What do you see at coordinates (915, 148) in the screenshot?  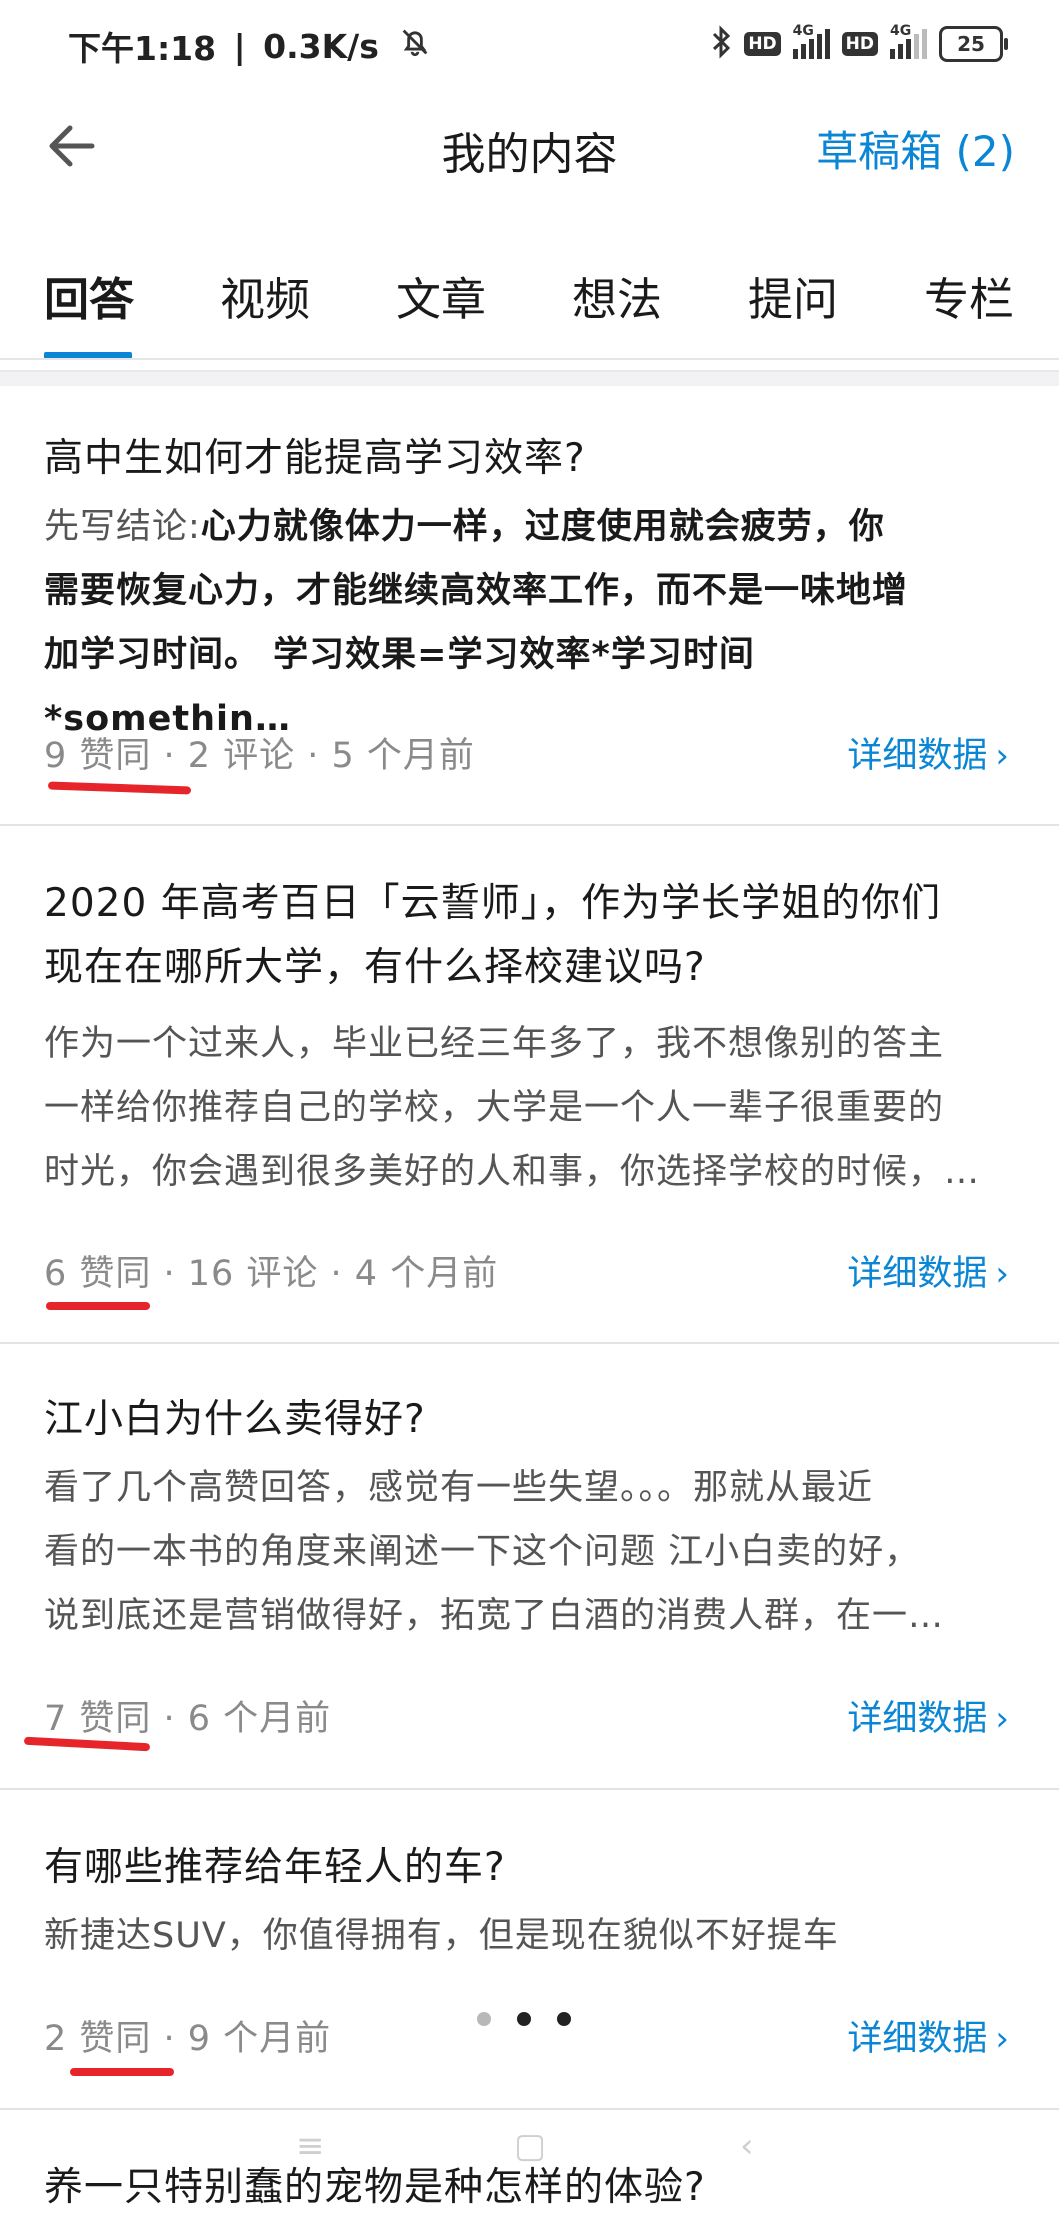 I see `drafts-button: 草稿箱 (2)` at bounding box center [915, 148].